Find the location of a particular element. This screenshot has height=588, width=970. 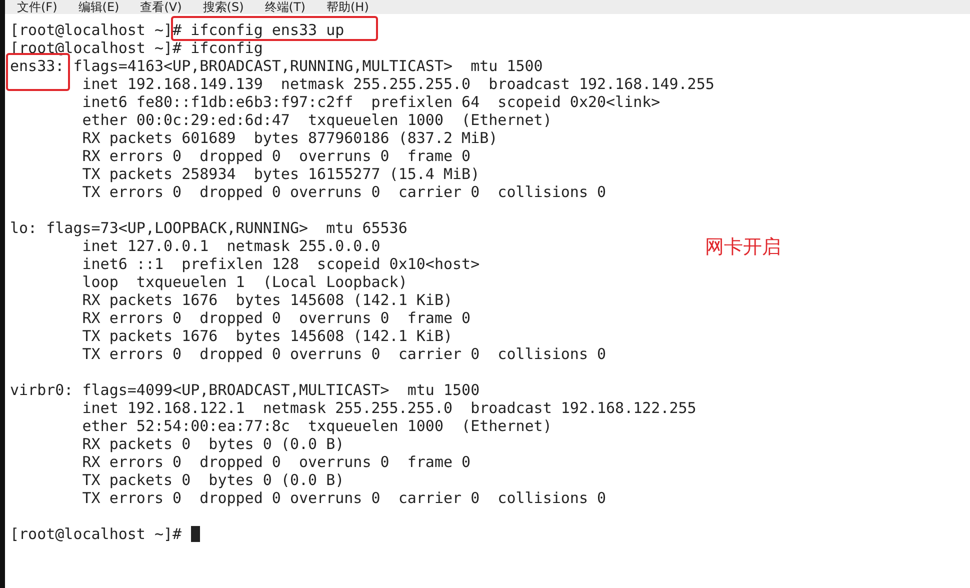

terminal-line: inet6 ::1 prefixlen 128 scopeid 0x10<host> is located at coordinates (280, 264).